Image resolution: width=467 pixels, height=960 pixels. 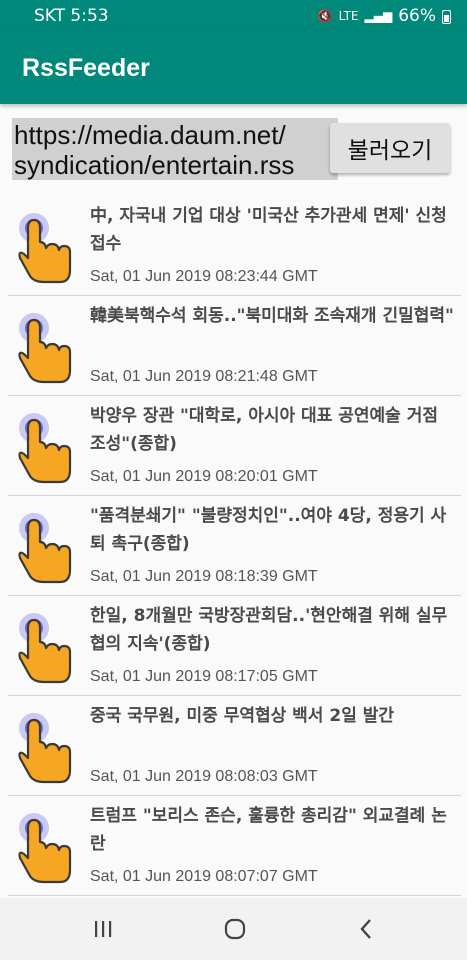 What do you see at coordinates (268, 530) in the screenshot?
I see `feed-item-title: "품격분쇄기" "불량정치인"..여야 4당, 정용기 사퇴 촉구(종합)` at bounding box center [268, 530].